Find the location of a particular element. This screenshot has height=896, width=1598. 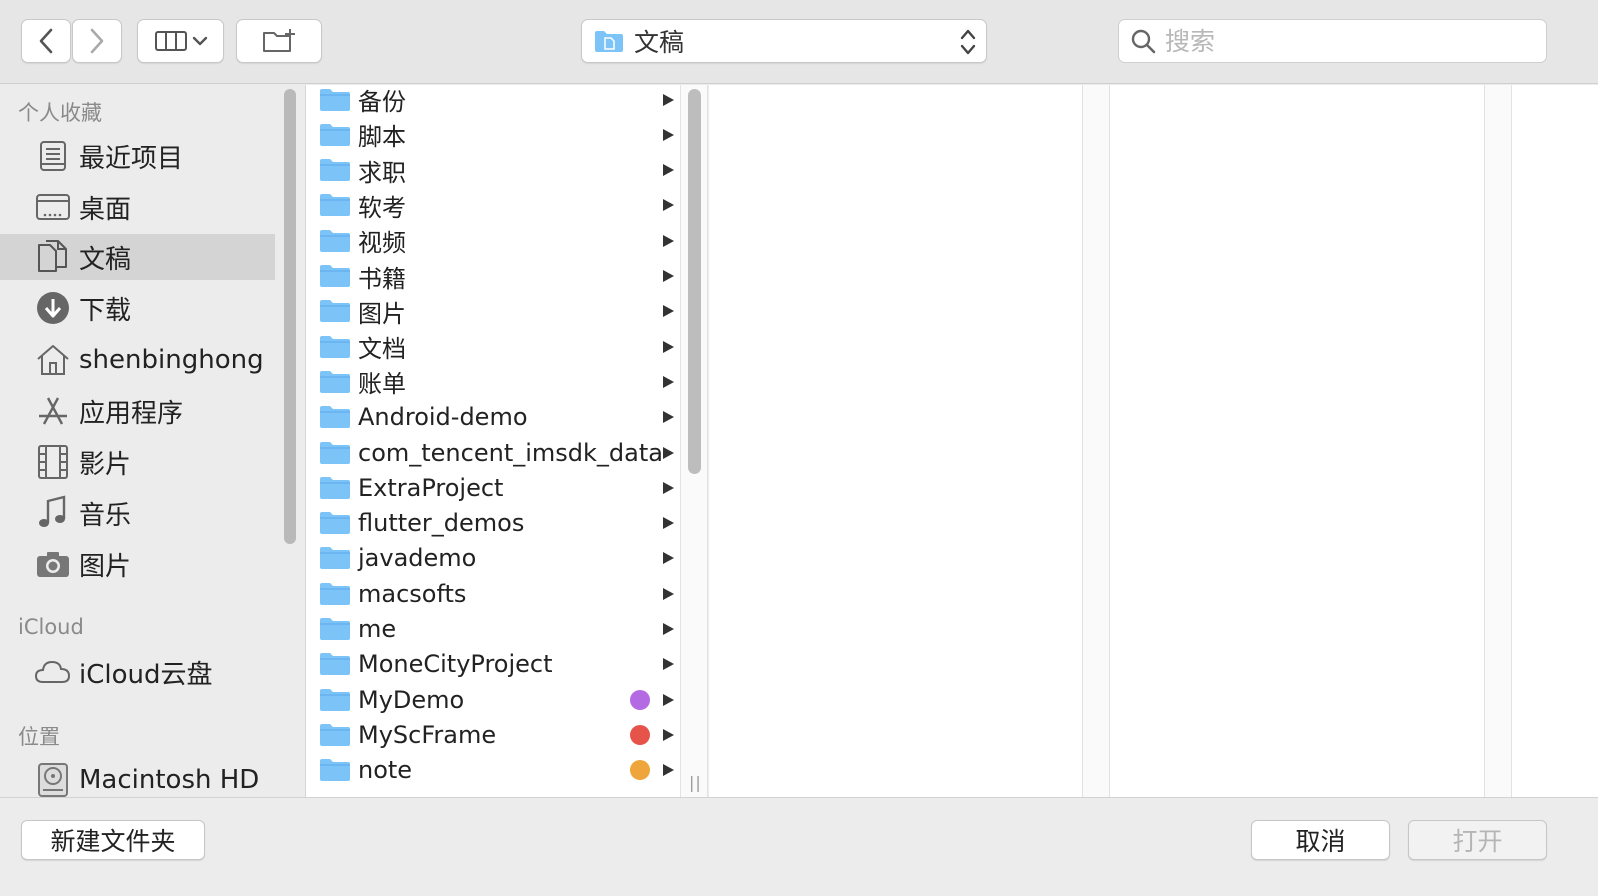

list-item: 账单 is located at coordinates (493, 381).